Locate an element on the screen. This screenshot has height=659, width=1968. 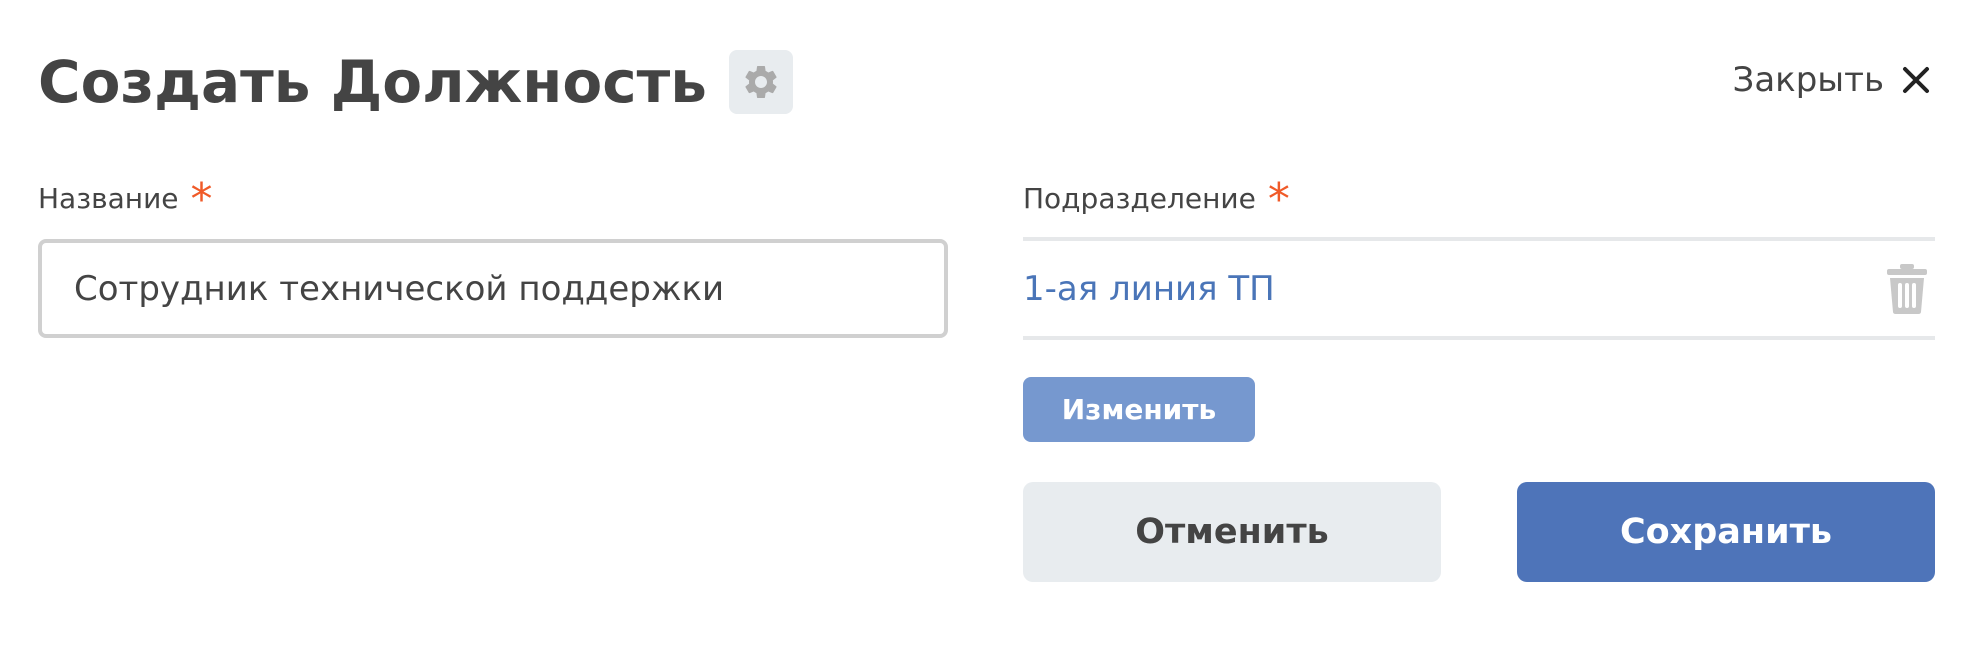
name-input is located at coordinates (493, 288).